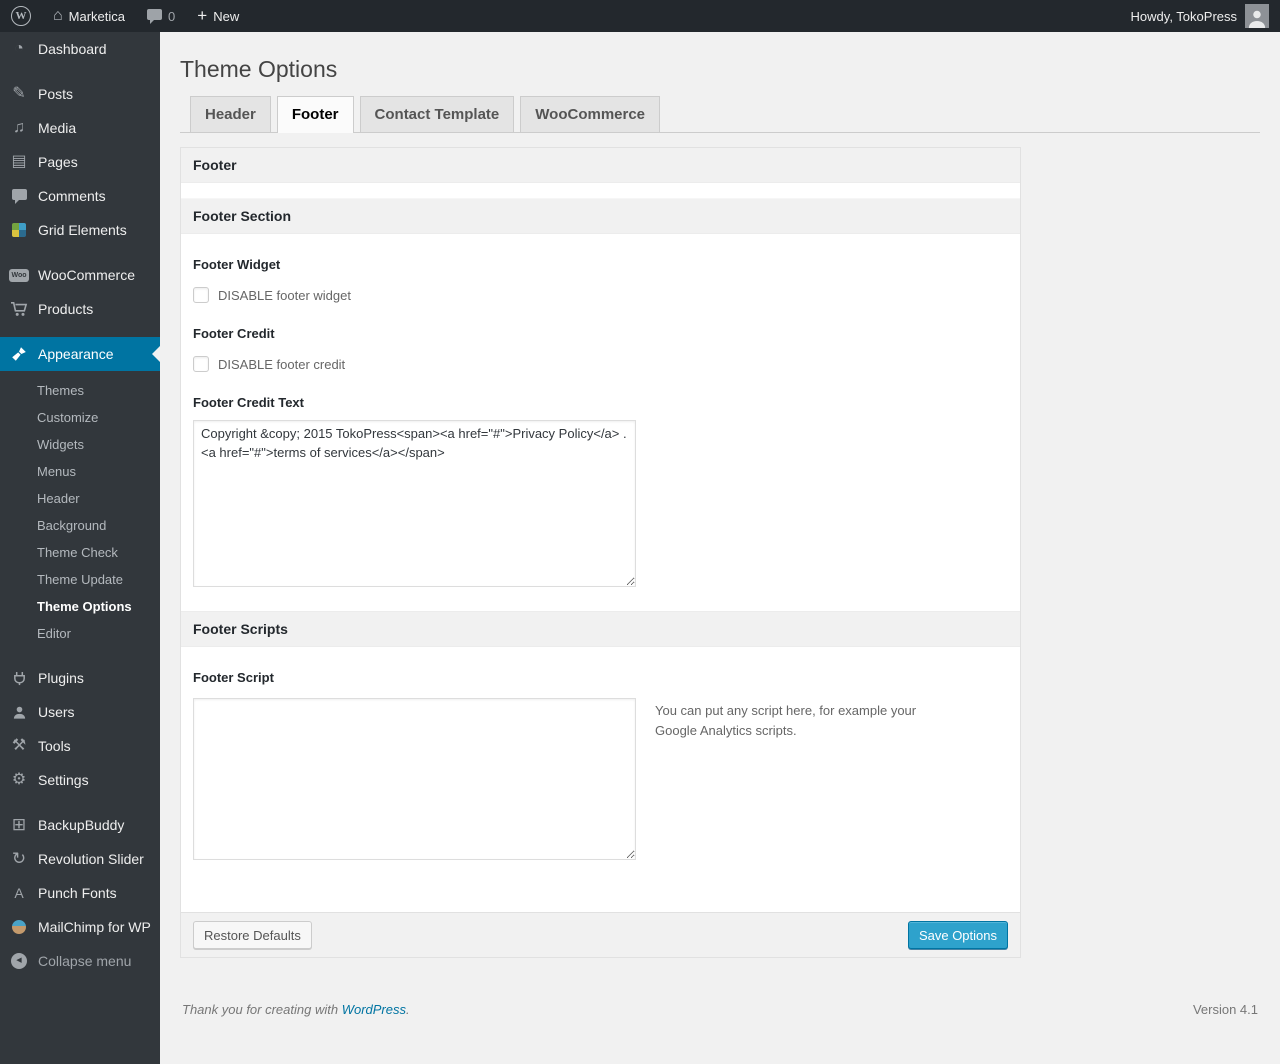 The height and width of the screenshot is (1064, 1280). I want to click on restore-defaults-button: Restore Defaults, so click(252, 935).